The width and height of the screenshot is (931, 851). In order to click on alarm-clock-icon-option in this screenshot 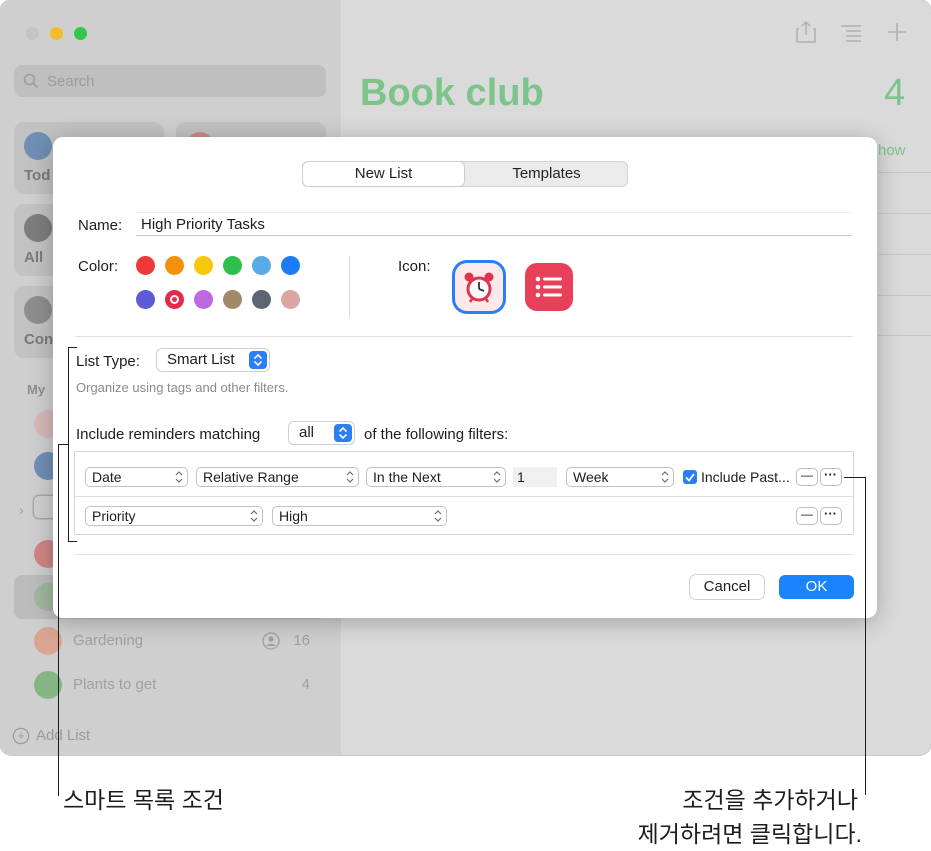, I will do `click(479, 287)`.